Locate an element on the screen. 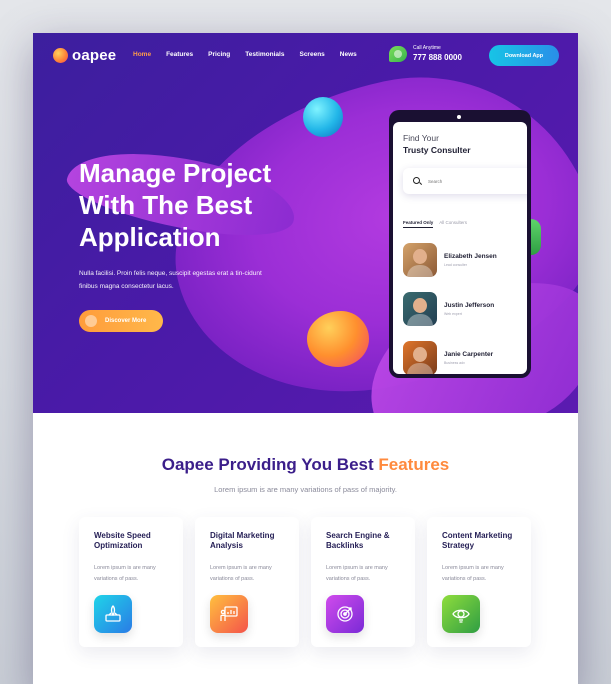  features-heading-accent: Features is located at coordinates (414, 464).